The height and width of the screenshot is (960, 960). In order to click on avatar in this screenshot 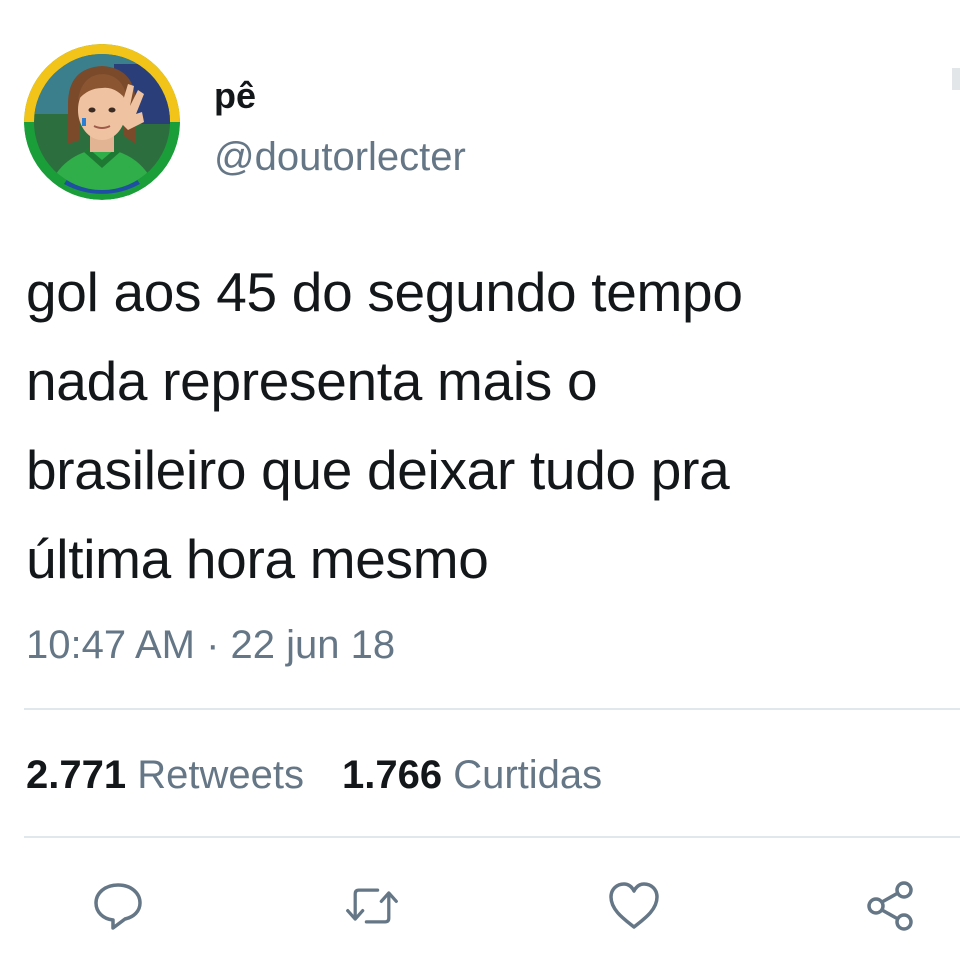, I will do `click(102, 122)`.